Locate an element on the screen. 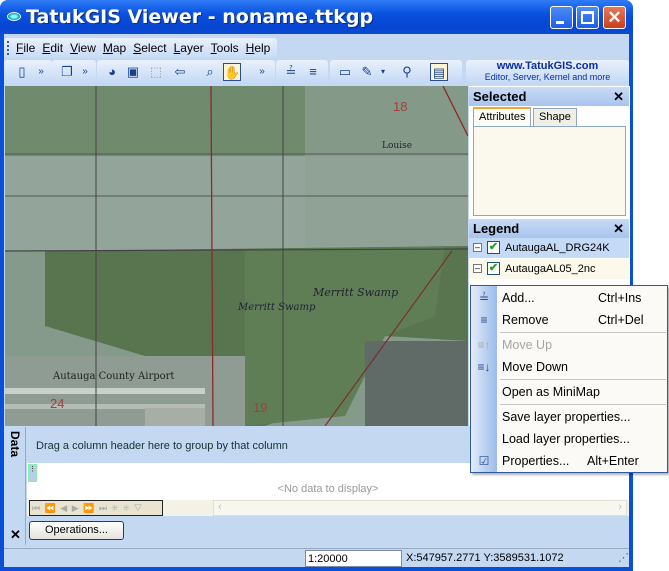 Image resolution: width=669 pixels, height=571 pixels. app-icon is located at coordinates (14, 16).